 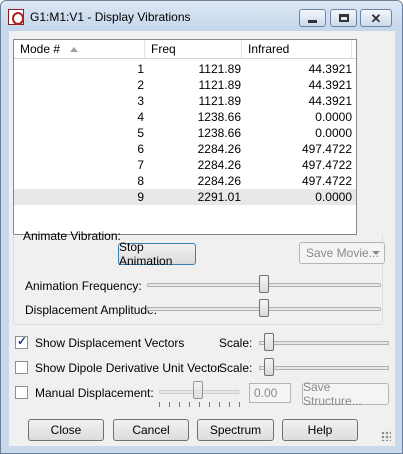 I want to click on animation-frequency-label: Animation Frequency:, so click(x=83, y=286).